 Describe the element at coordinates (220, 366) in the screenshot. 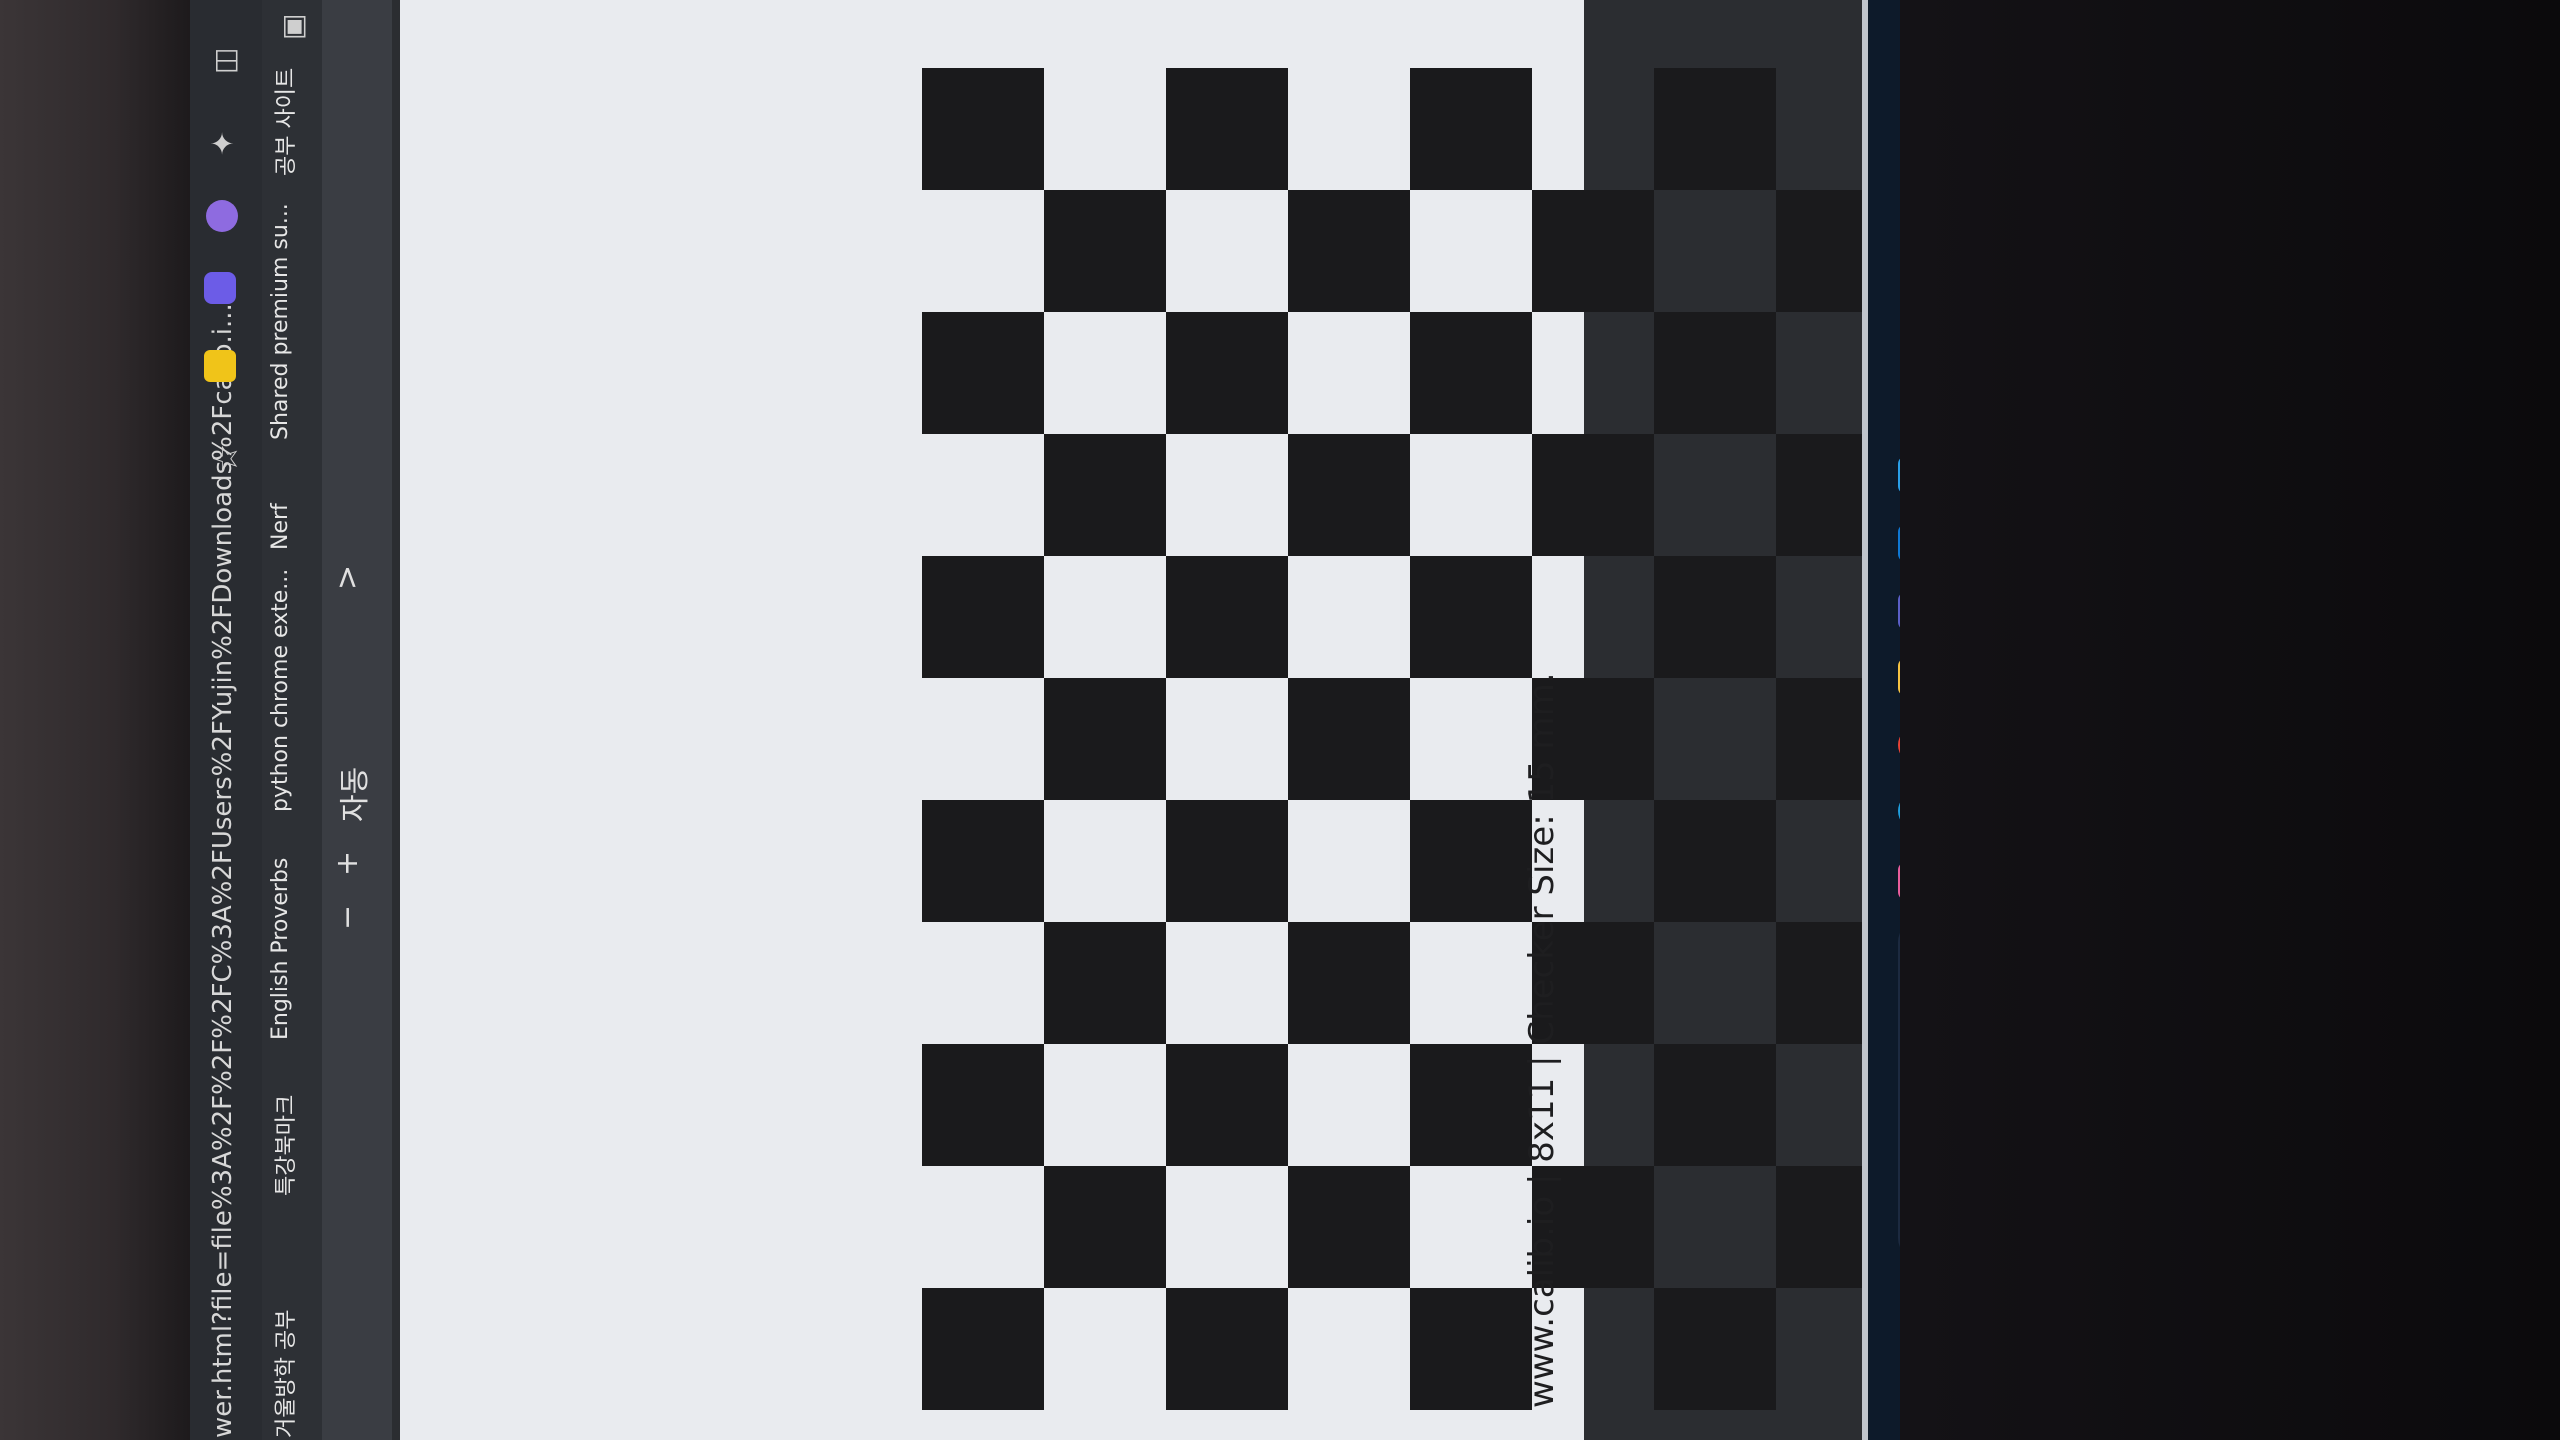

I see `extension-yellow-icon` at that location.